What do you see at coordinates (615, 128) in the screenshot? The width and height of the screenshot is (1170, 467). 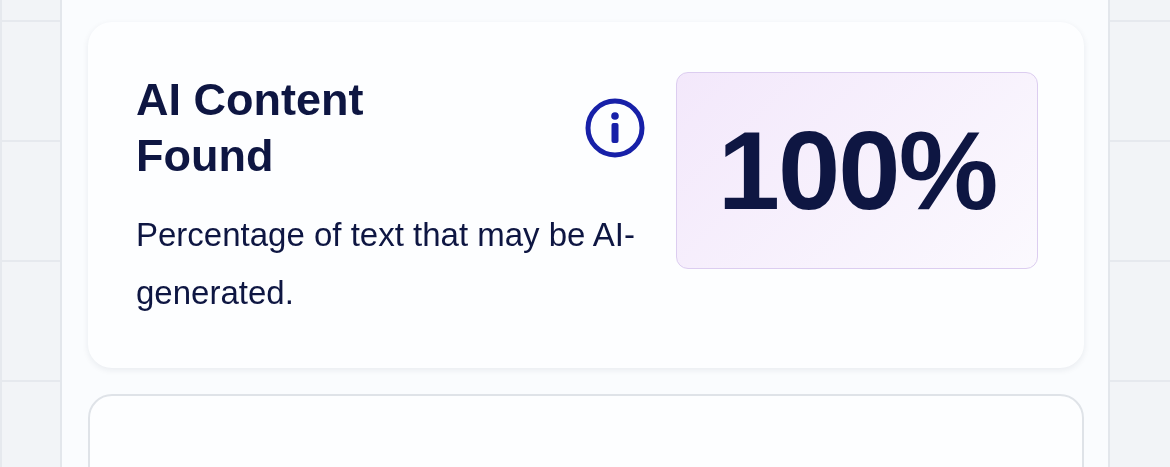 I see `info-icon` at bounding box center [615, 128].